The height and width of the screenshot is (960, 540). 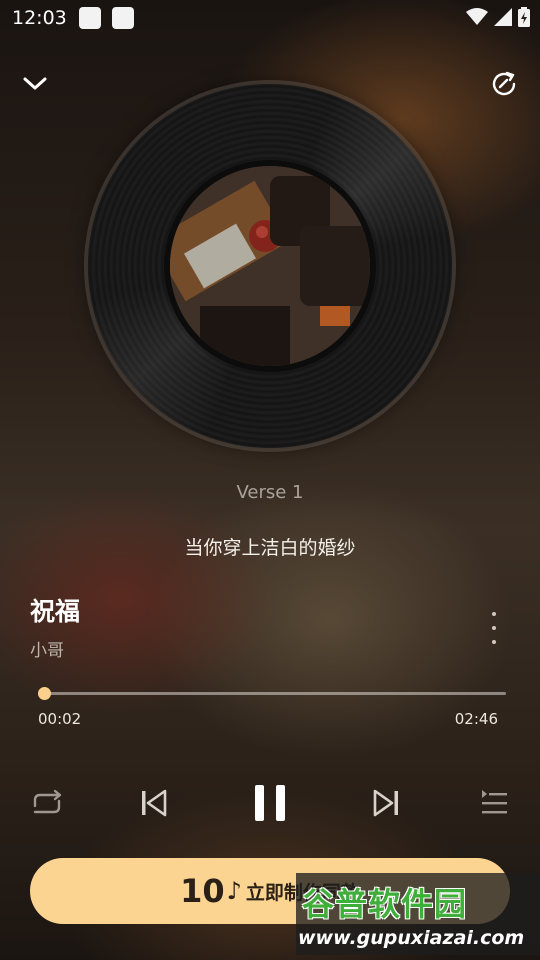 I want to click on progress-bar, so click(x=271, y=693).